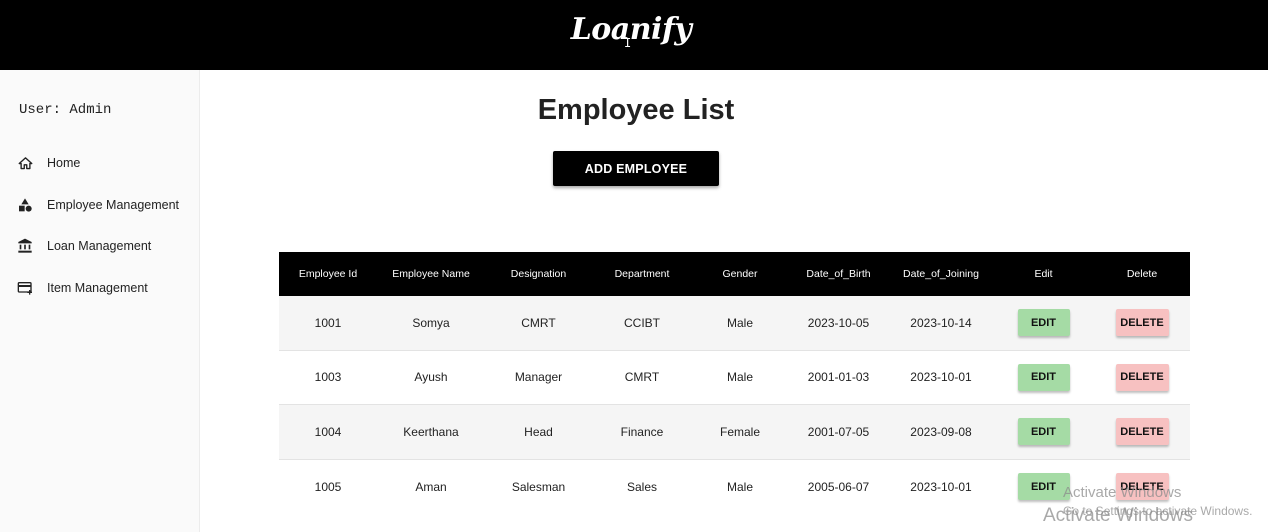  What do you see at coordinates (941, 431) in the screenshot?
I see `cell-date-of-joining: 2023-09-08` at bounding box center [941, 431].